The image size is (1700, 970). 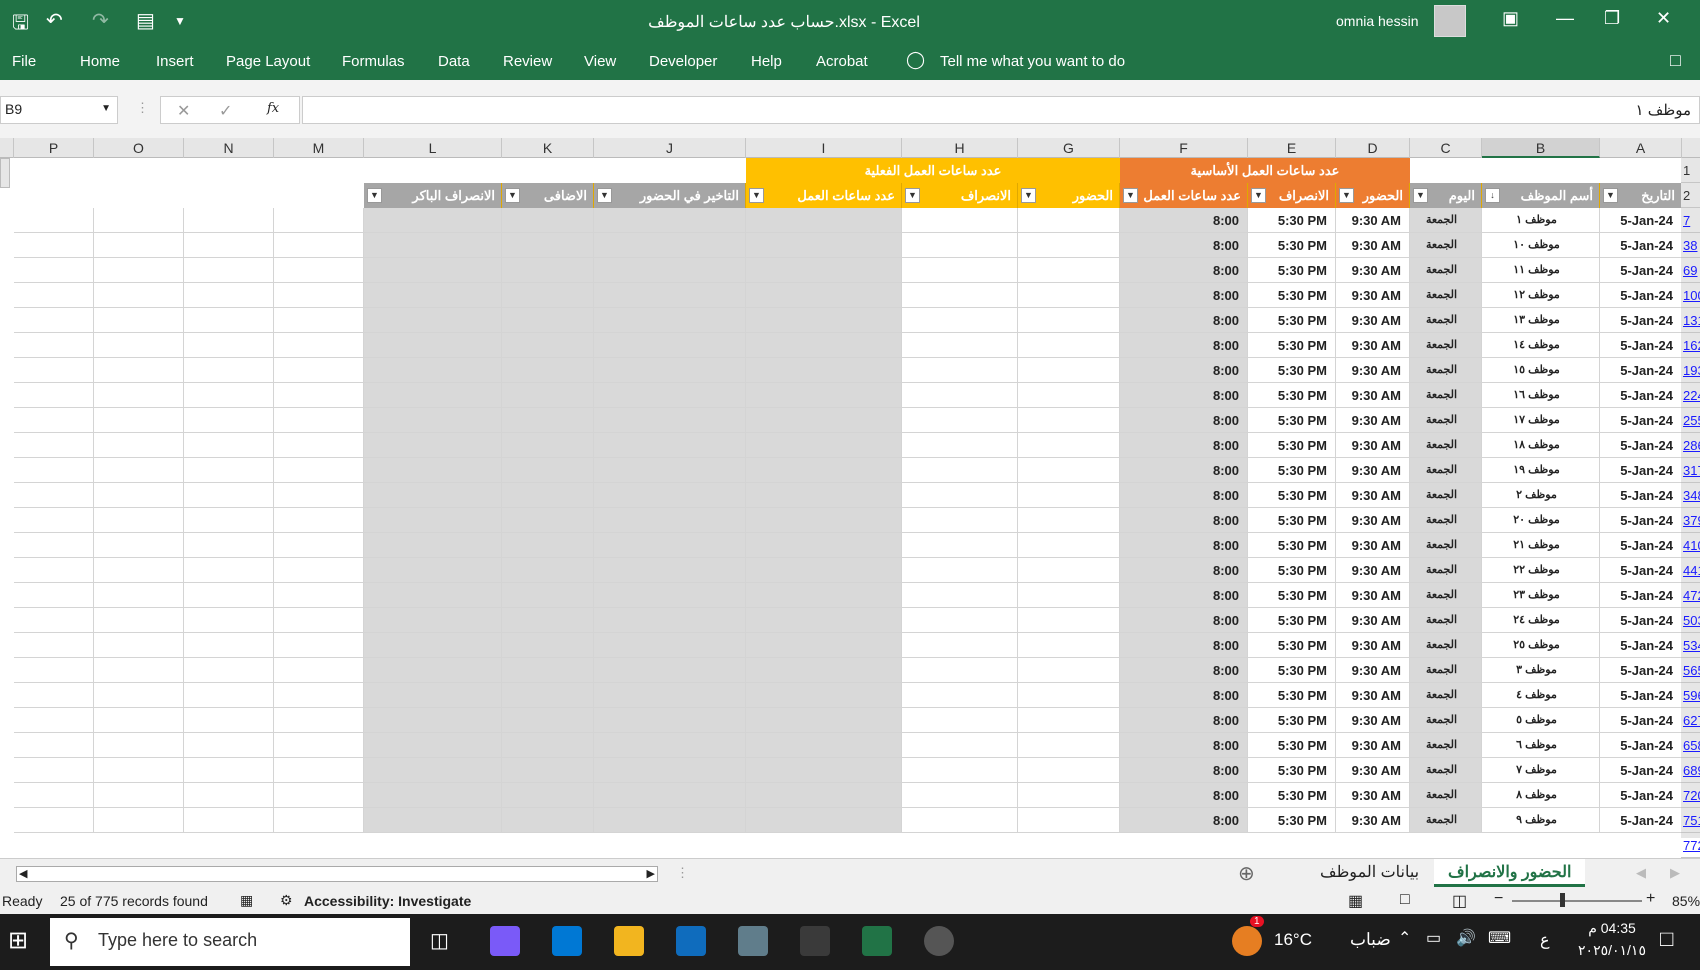 What do you see at coordinates (18, 940) in the screenshot?
I see `windows-start-icon: ⊞` at bounding box center [18, 940].